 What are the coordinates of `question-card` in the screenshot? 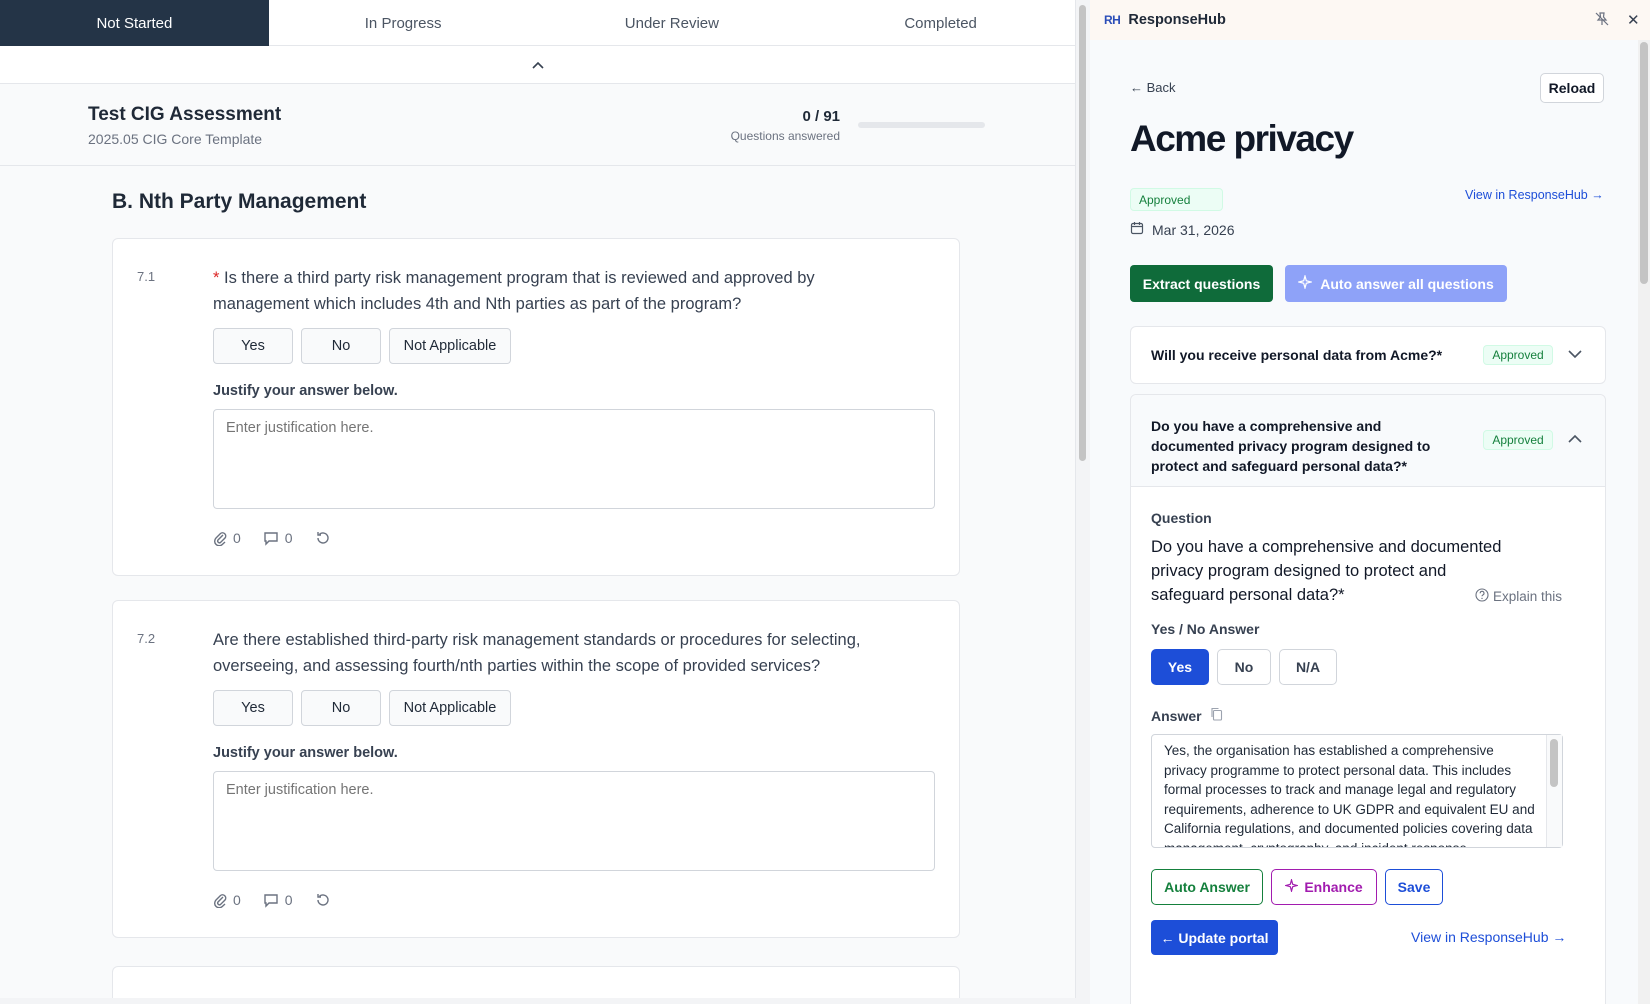 It's located at (536, 982).